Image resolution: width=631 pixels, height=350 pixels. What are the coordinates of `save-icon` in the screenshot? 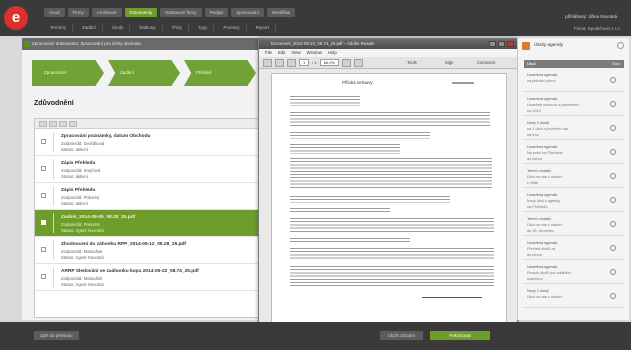 It's located at (267, 62).